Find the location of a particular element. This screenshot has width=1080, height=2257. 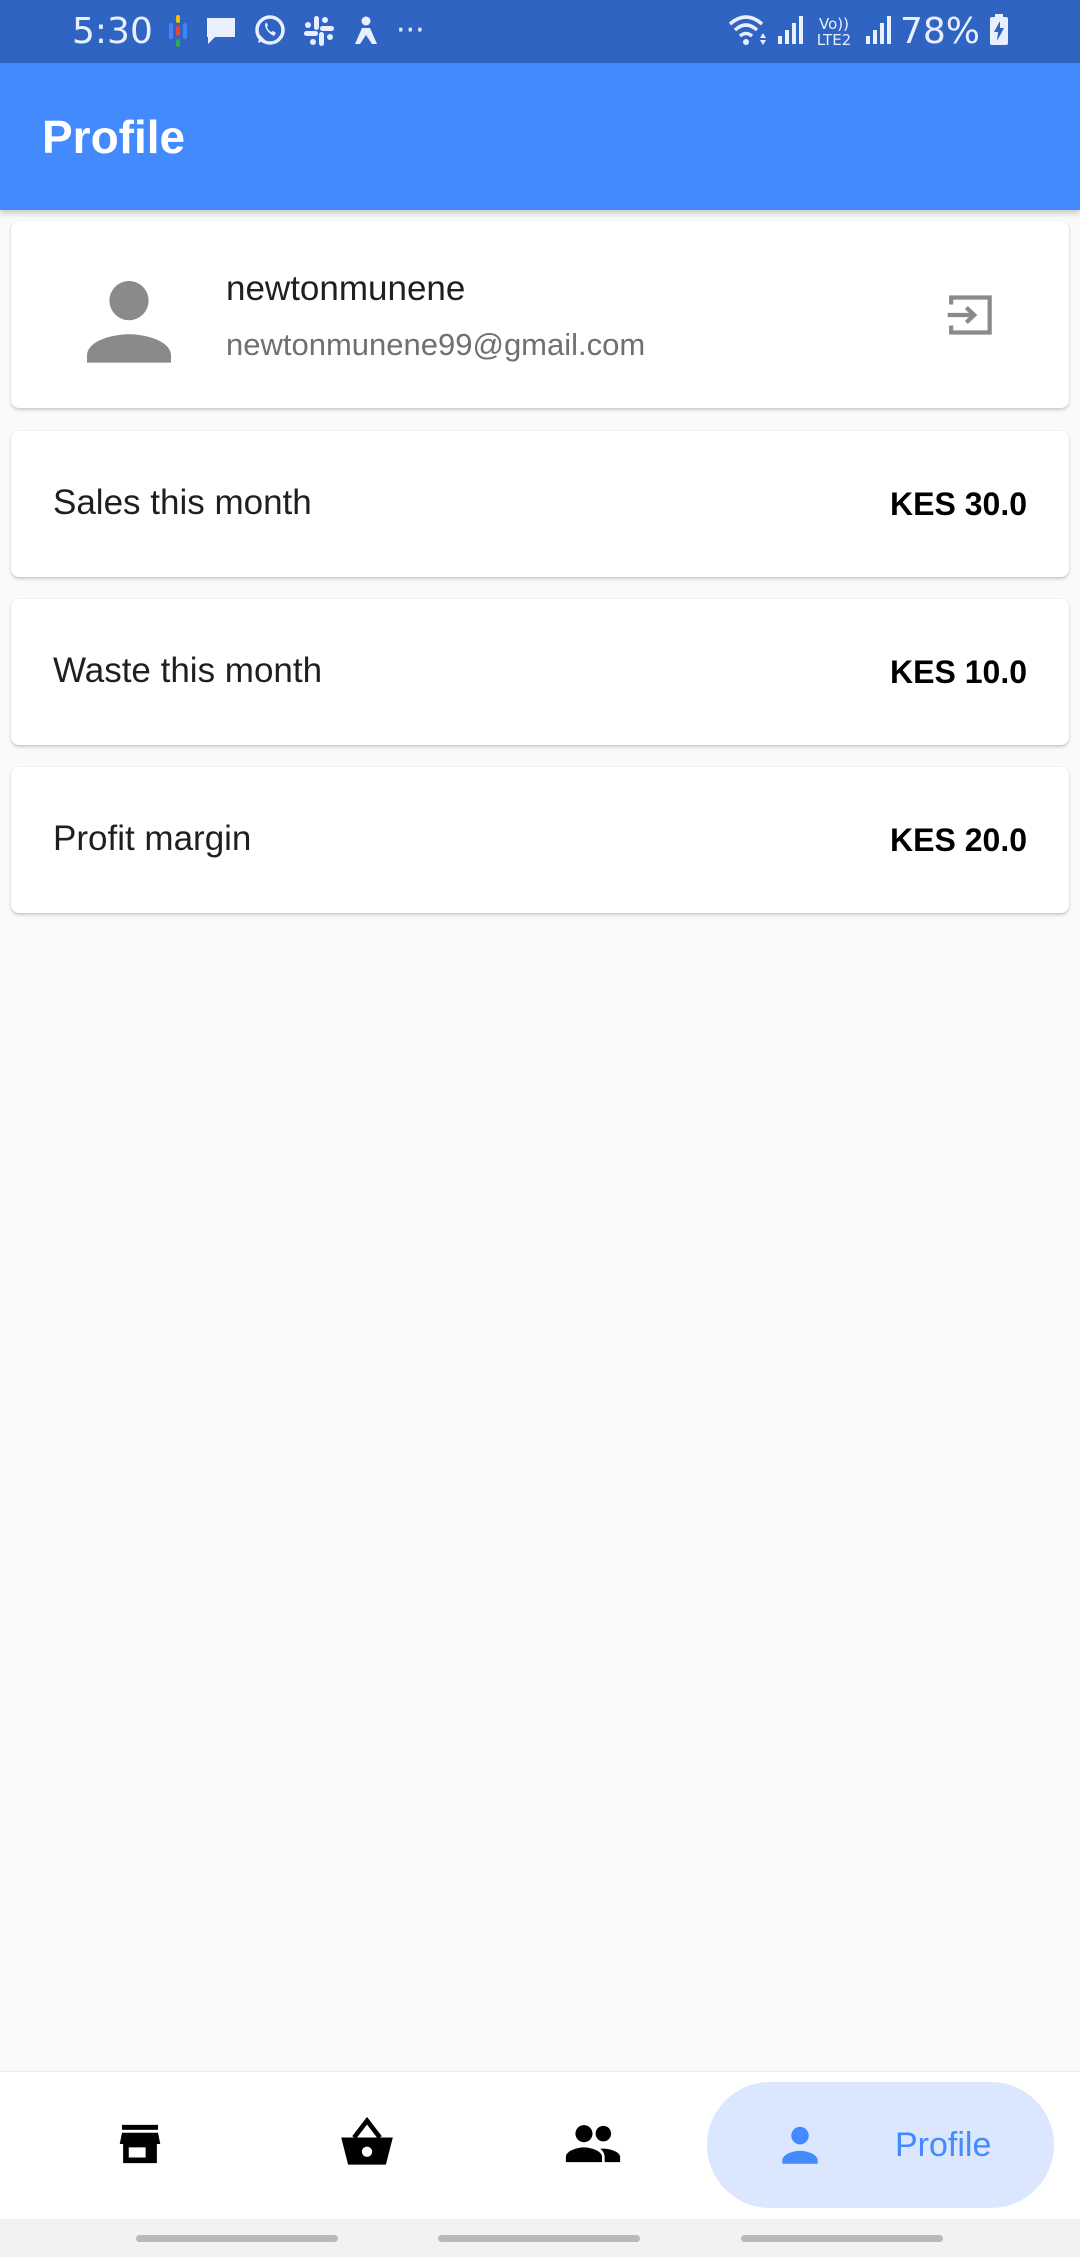

nav-item-people is located at coordinates (593, 2146).